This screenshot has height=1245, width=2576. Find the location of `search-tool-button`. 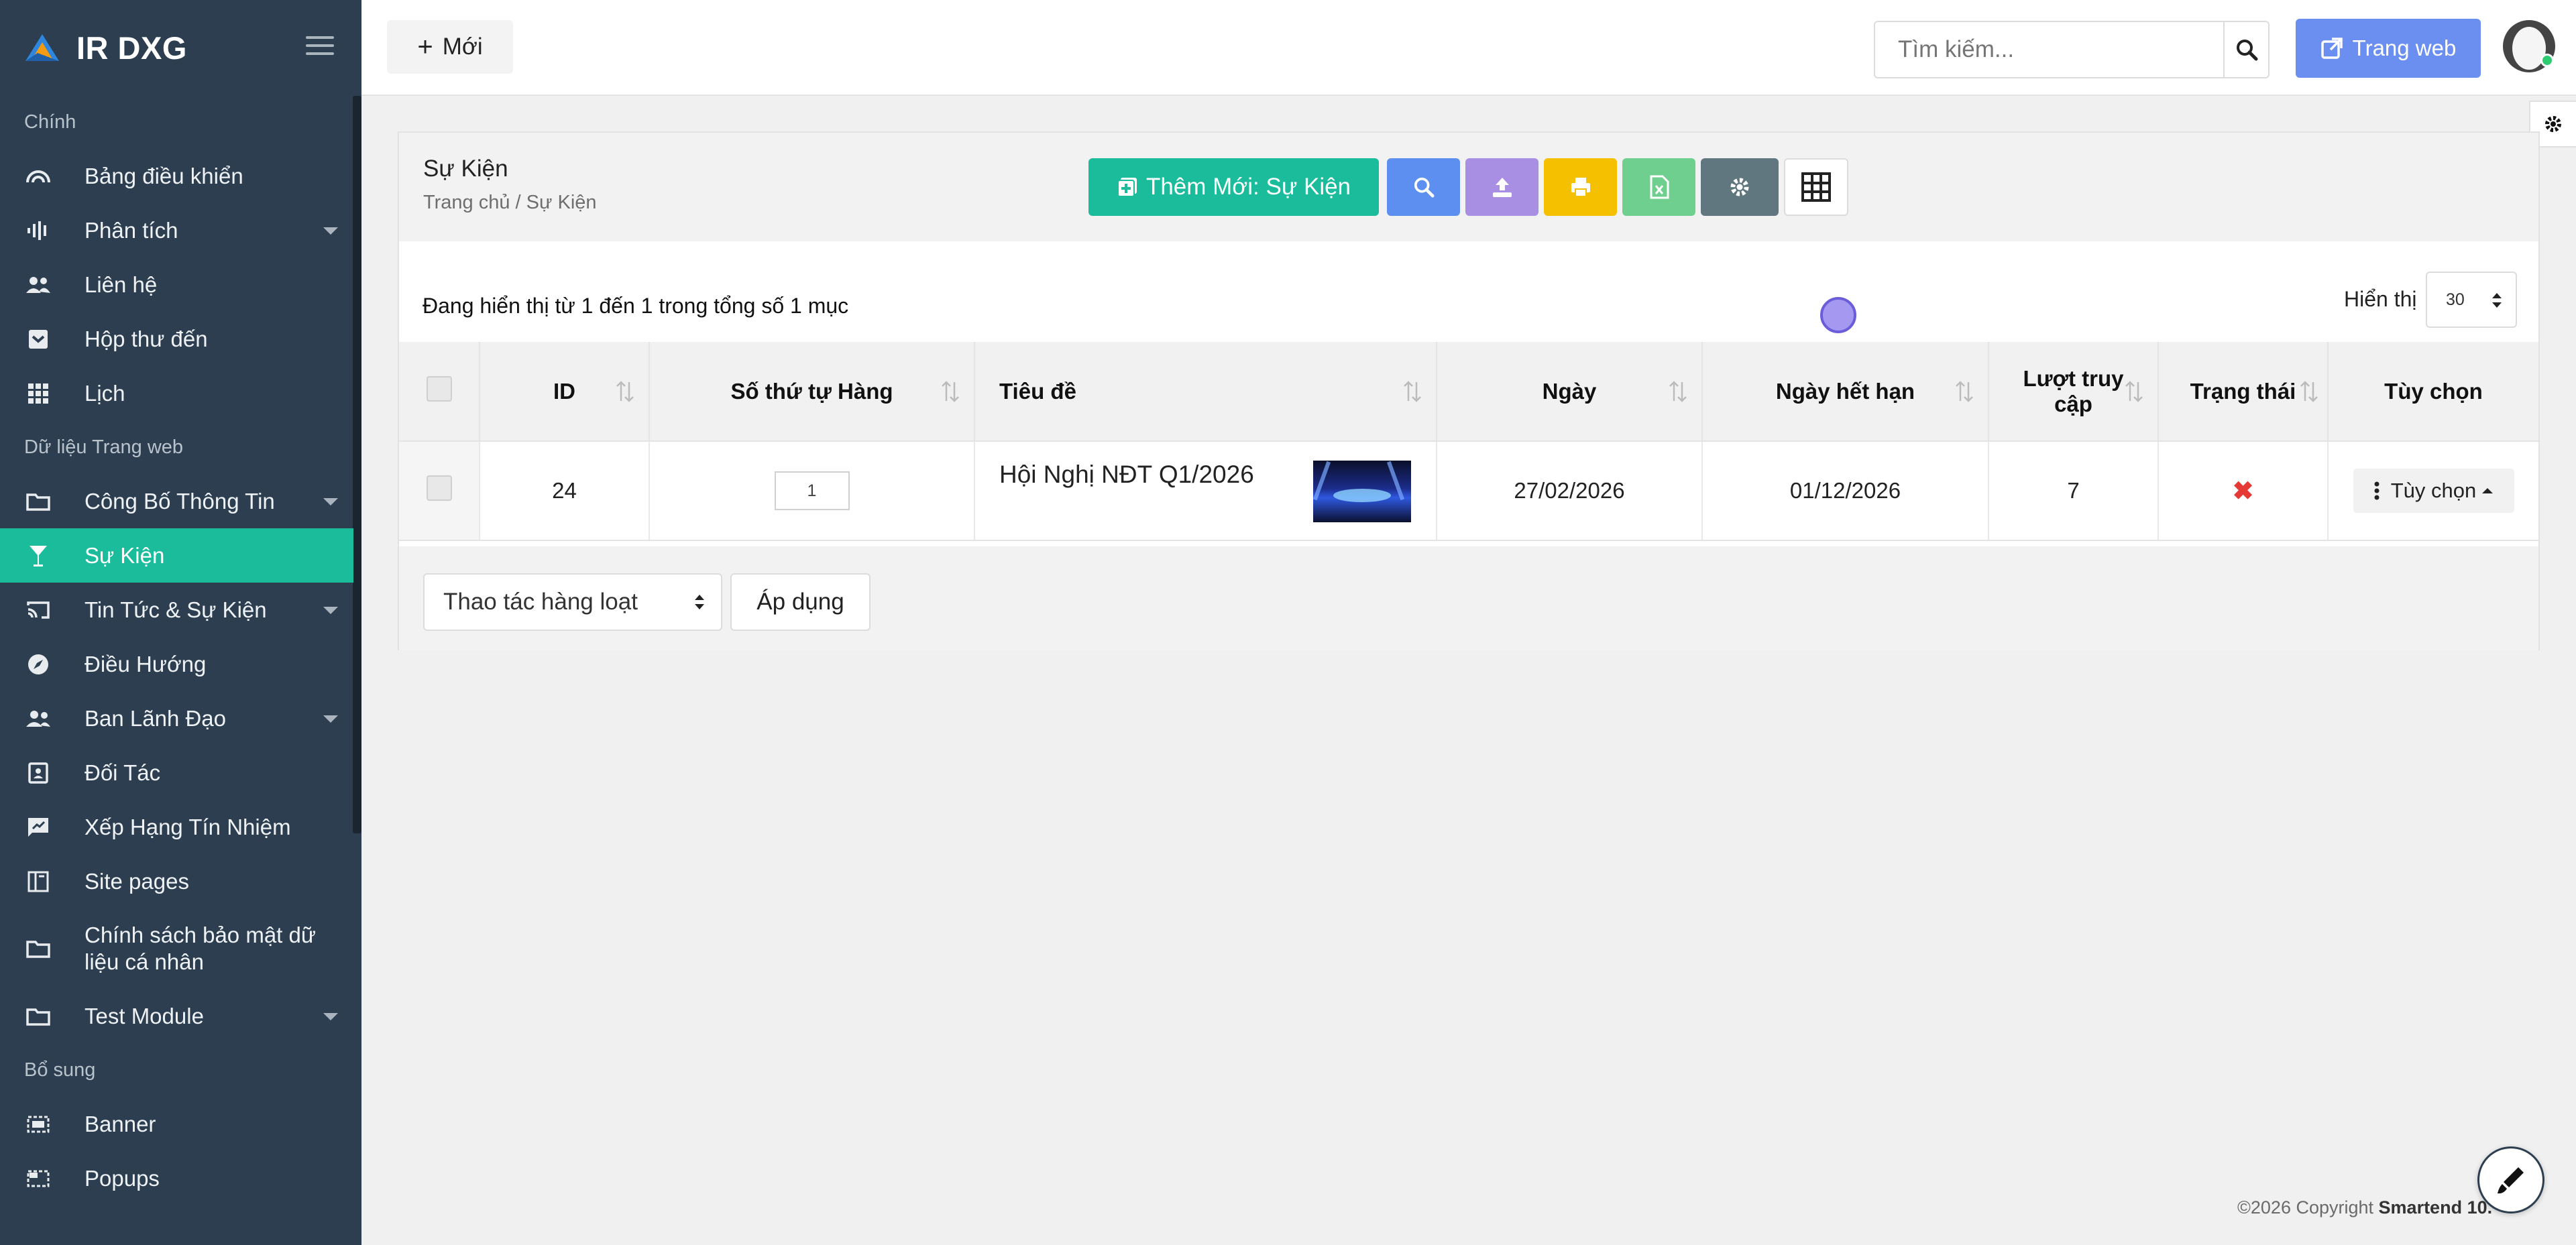

search-tool-button is located at coordinates (1423, 187).